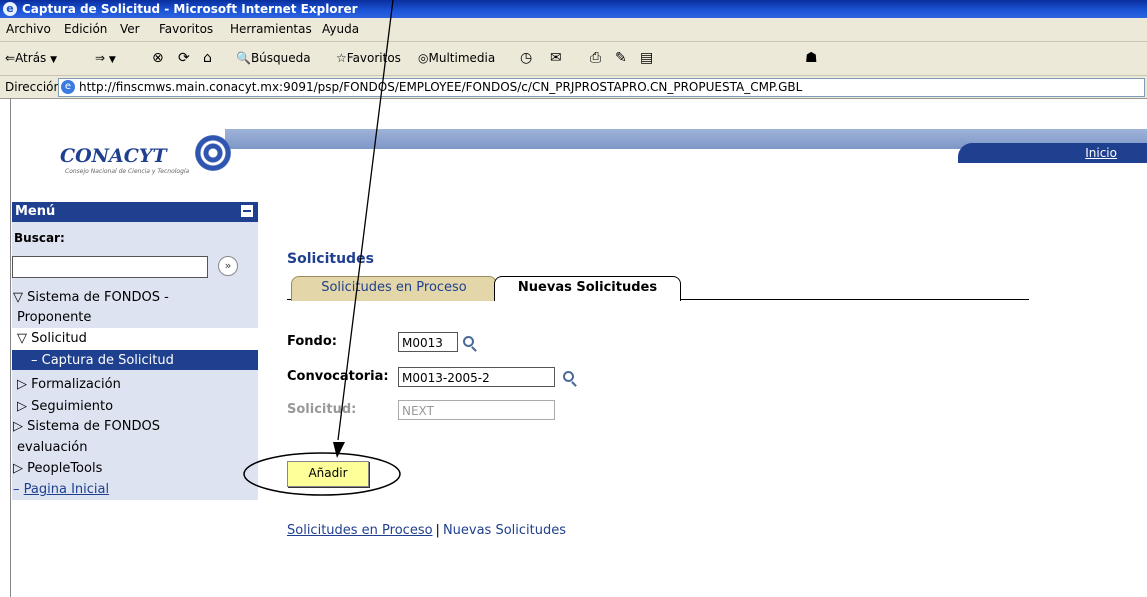 The image size is (1147, 597). Describe the element at coordinates (322, 248) in the screenshot. I see `annotation-overlay` at that location.